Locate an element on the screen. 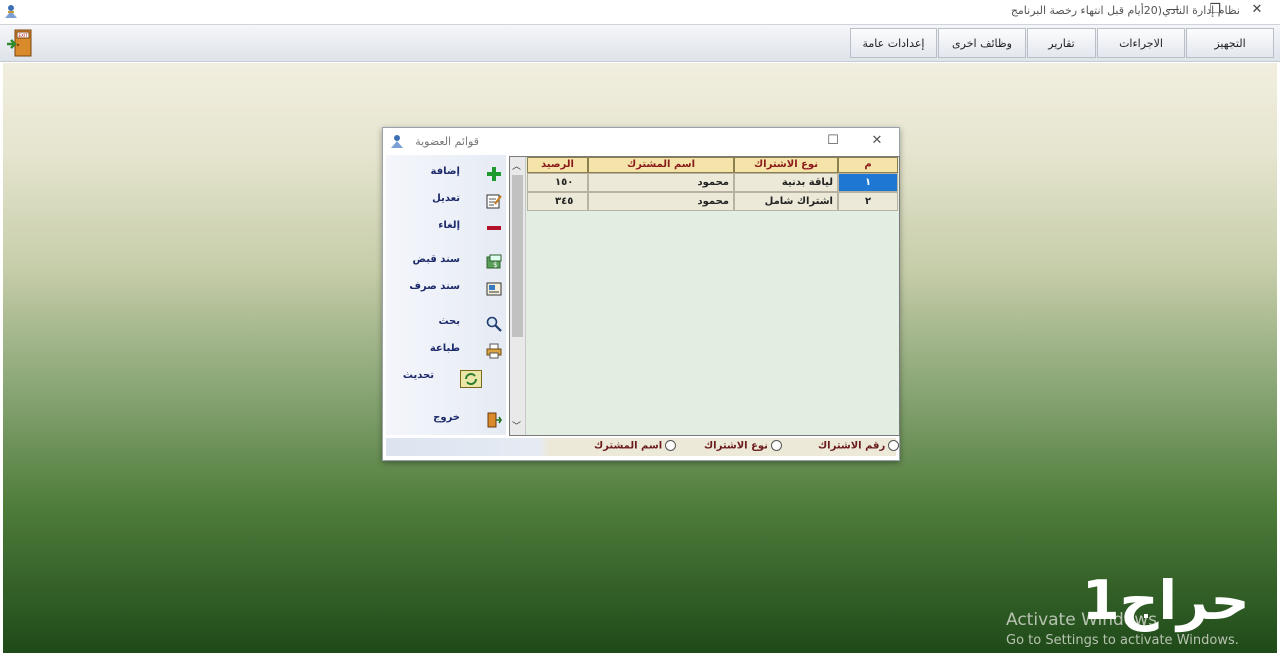 The width and height of the screenshot is (1280, 653). app-logo-icon is located at coordinates (11, 11).